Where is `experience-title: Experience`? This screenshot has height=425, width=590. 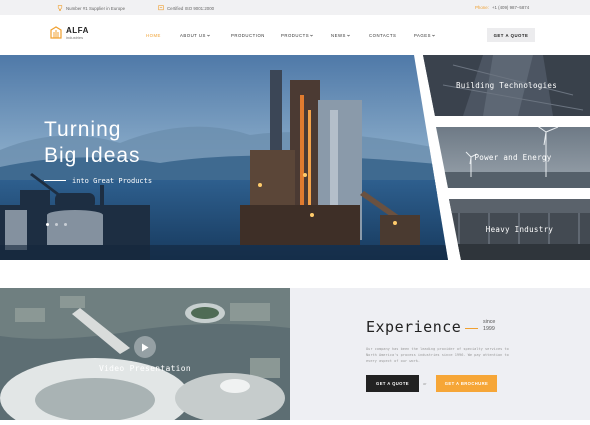
experience-title: Experience is located at coordinates (414, 327).